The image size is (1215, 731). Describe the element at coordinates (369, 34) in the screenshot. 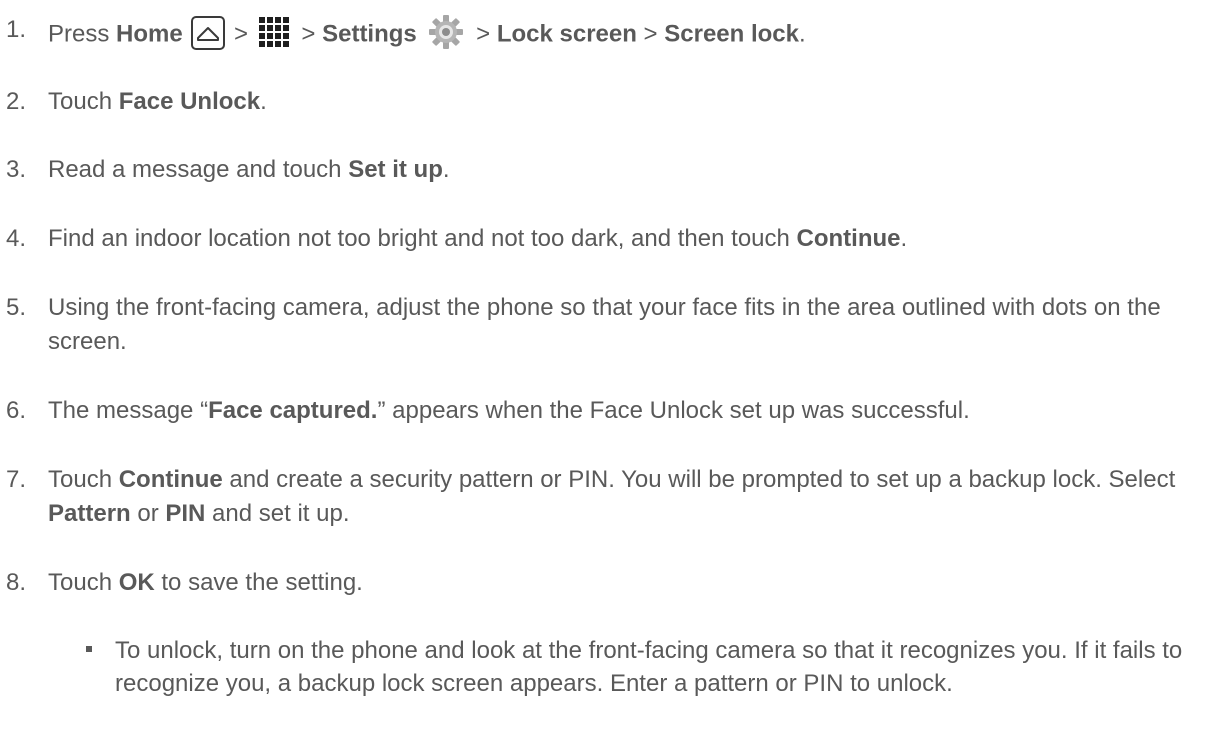

I see `settings-label: Settings` at that location.